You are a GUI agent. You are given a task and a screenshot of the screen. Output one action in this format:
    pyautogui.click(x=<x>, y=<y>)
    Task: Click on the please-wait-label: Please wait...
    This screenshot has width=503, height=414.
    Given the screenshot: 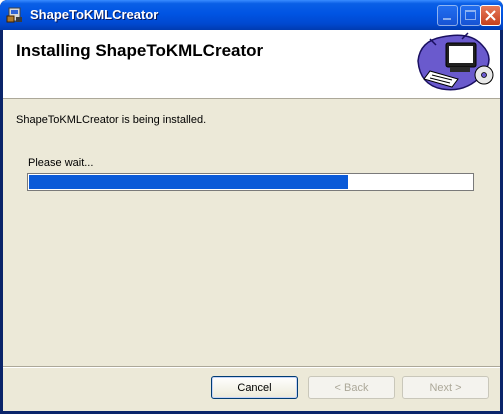 What is the action you would take?
    pyautogui.click(x=61, y=163)
    